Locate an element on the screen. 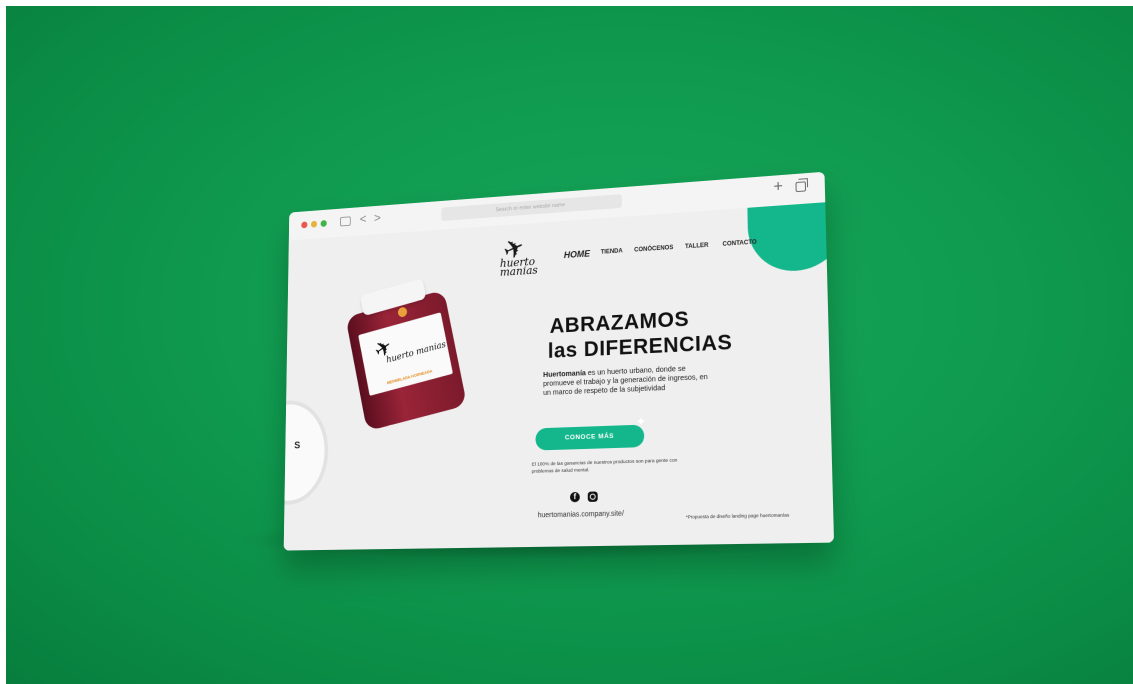 The height and width of the screenshot is (684, 1133). sparkle-icon: ✦ is located at coordinates (641, 421).